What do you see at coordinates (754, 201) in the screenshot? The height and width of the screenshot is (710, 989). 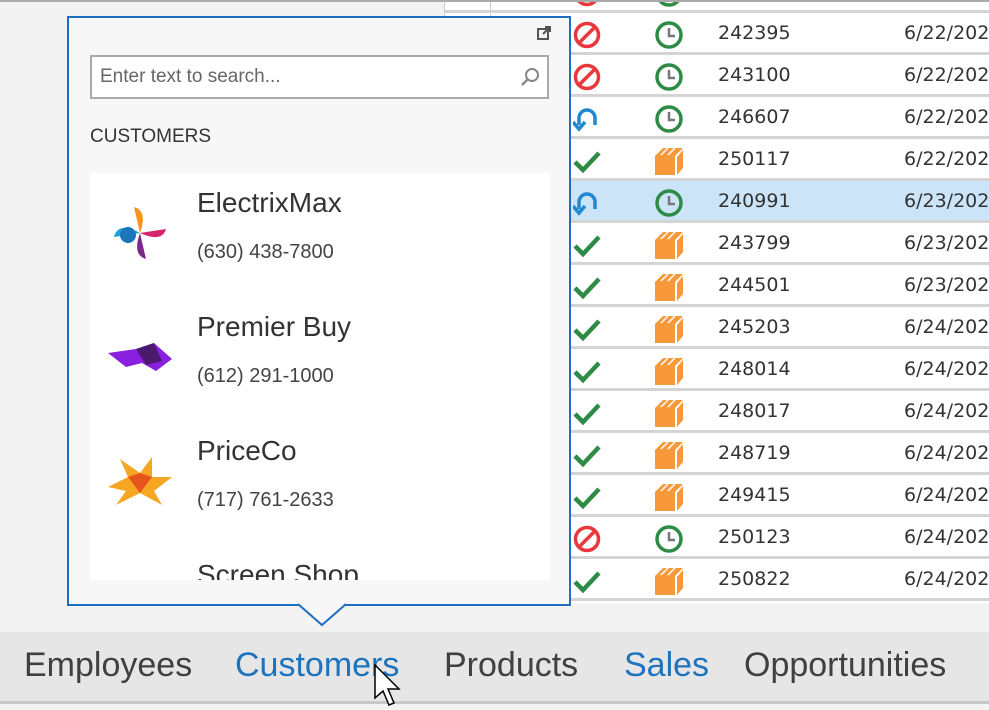 I see `order-id: 240991` at bounding box center [754, 201].